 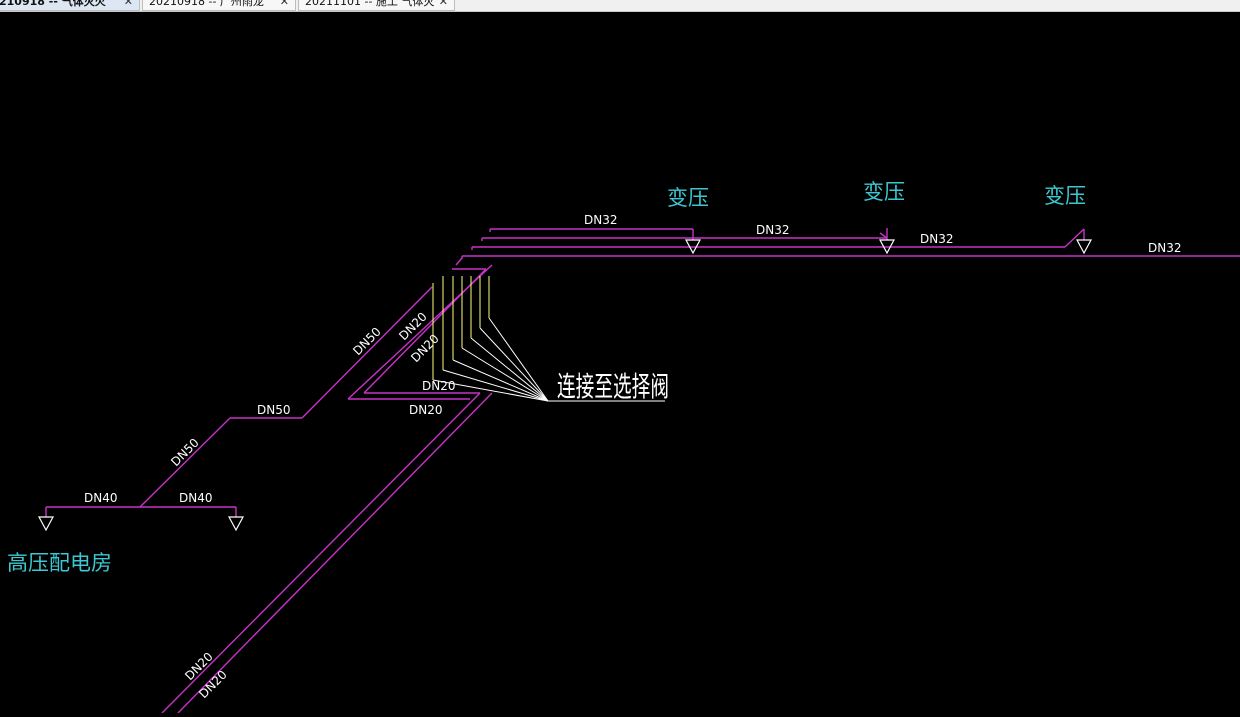 I want to click on leader-line, so click(x=495, y=385).